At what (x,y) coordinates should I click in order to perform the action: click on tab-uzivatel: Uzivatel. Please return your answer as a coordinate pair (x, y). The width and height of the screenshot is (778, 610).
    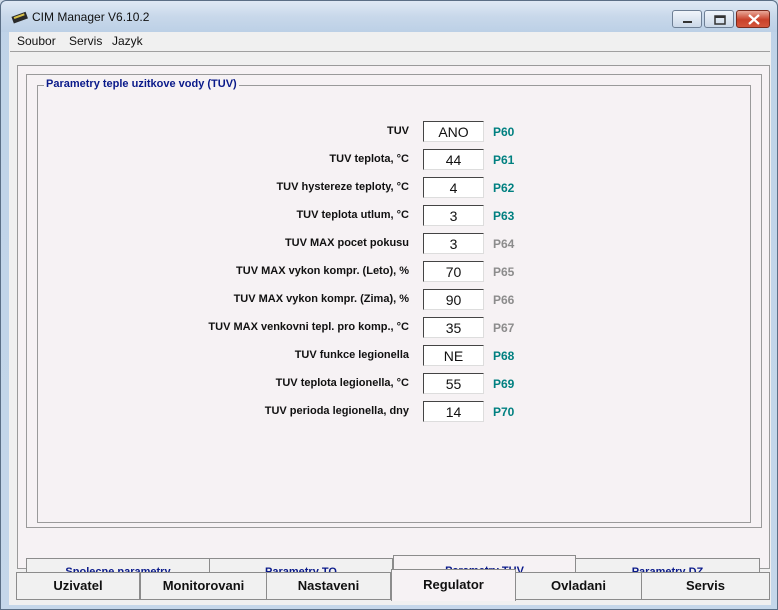
    Looking at the image, I should click on (78, 586).